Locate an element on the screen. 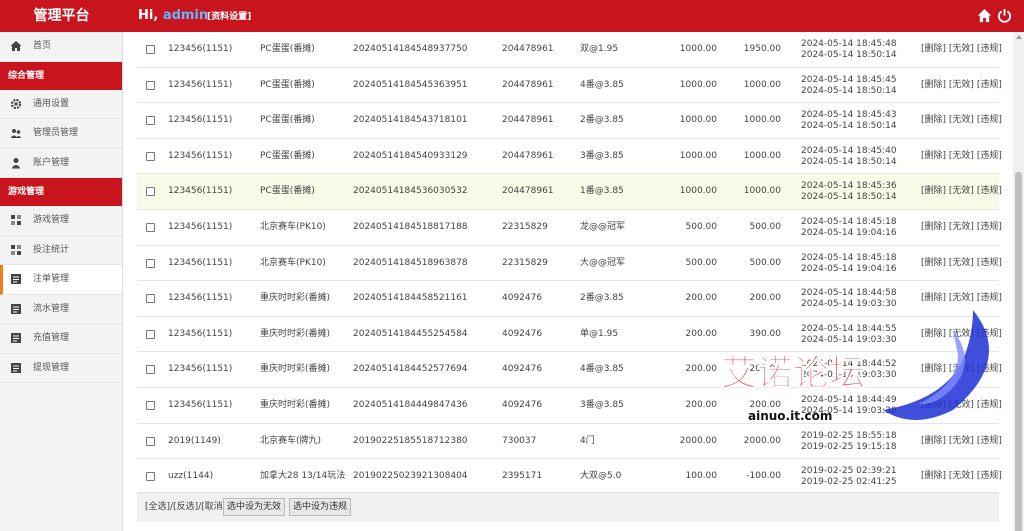 The image size is (1024, 531). cell-bet-content: 双@1.95 is located at coordinates (599, 49).